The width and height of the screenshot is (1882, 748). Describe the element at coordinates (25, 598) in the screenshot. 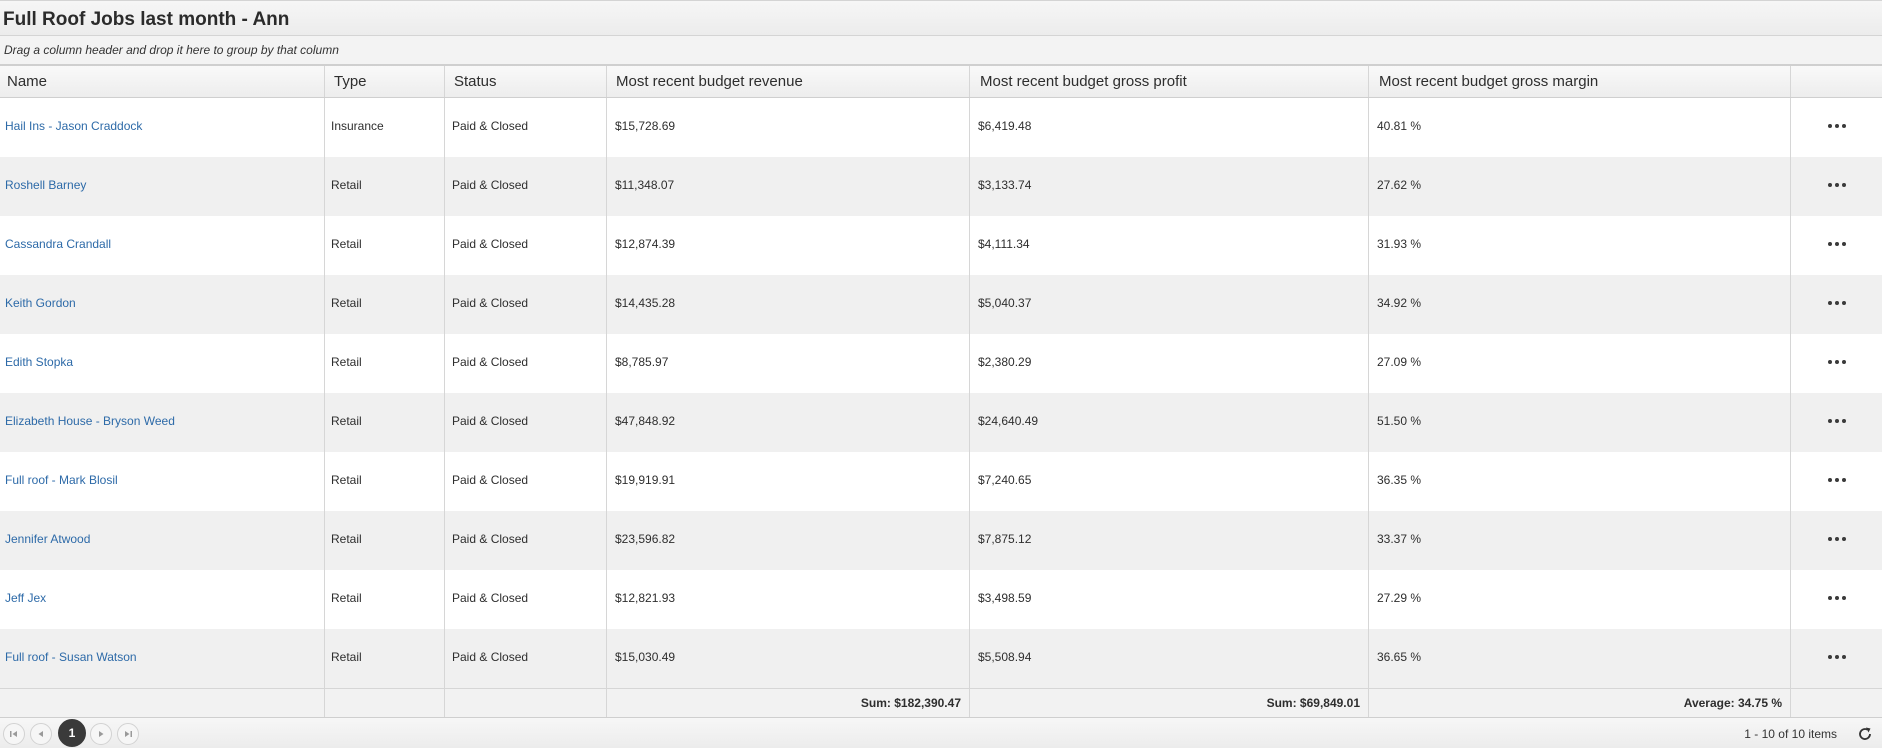

I see `job-name-link: Jeff Jex` at that location.